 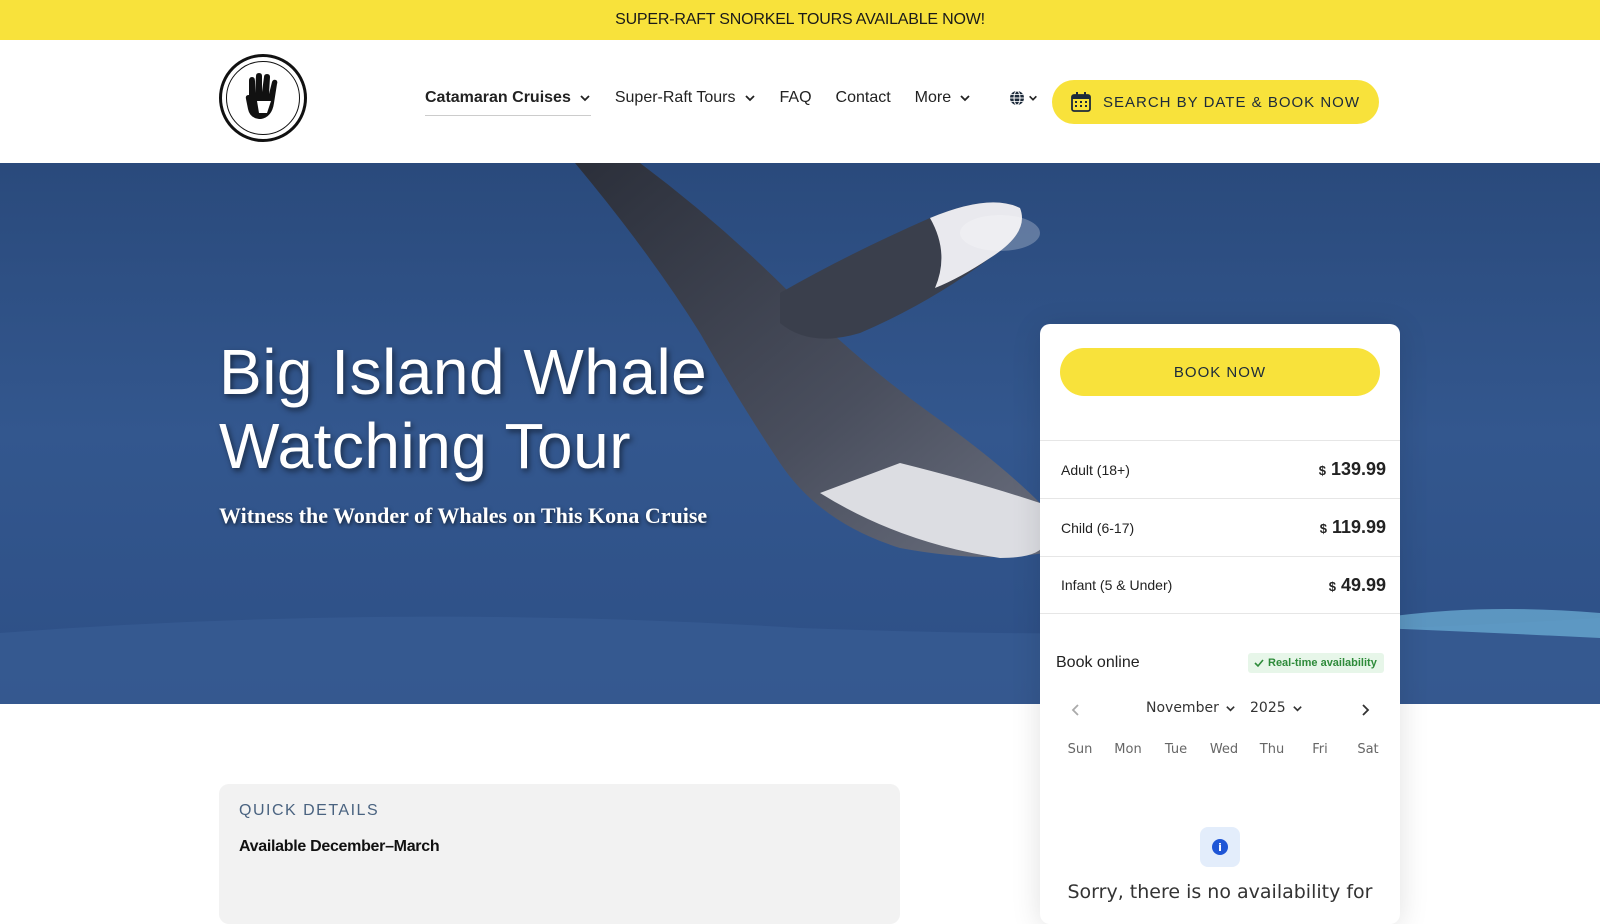 I want to click on book-online-heading: Book online, so click(x=1098, y=662).